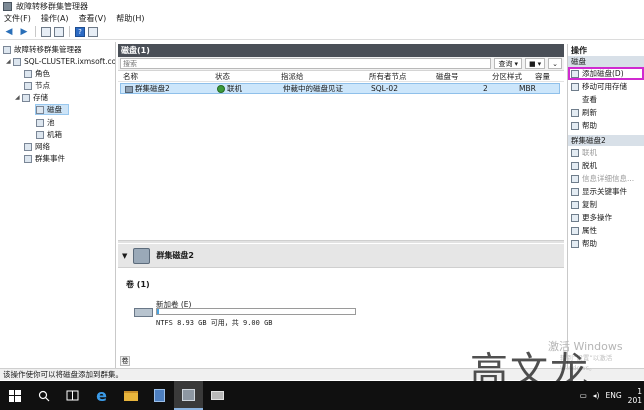 The width and height of the screenshot is (644, 410). What do you see at coordinates (292, 76) in the screenshot?
I see `column-header: 指派给` at bounding box center [292, 76].